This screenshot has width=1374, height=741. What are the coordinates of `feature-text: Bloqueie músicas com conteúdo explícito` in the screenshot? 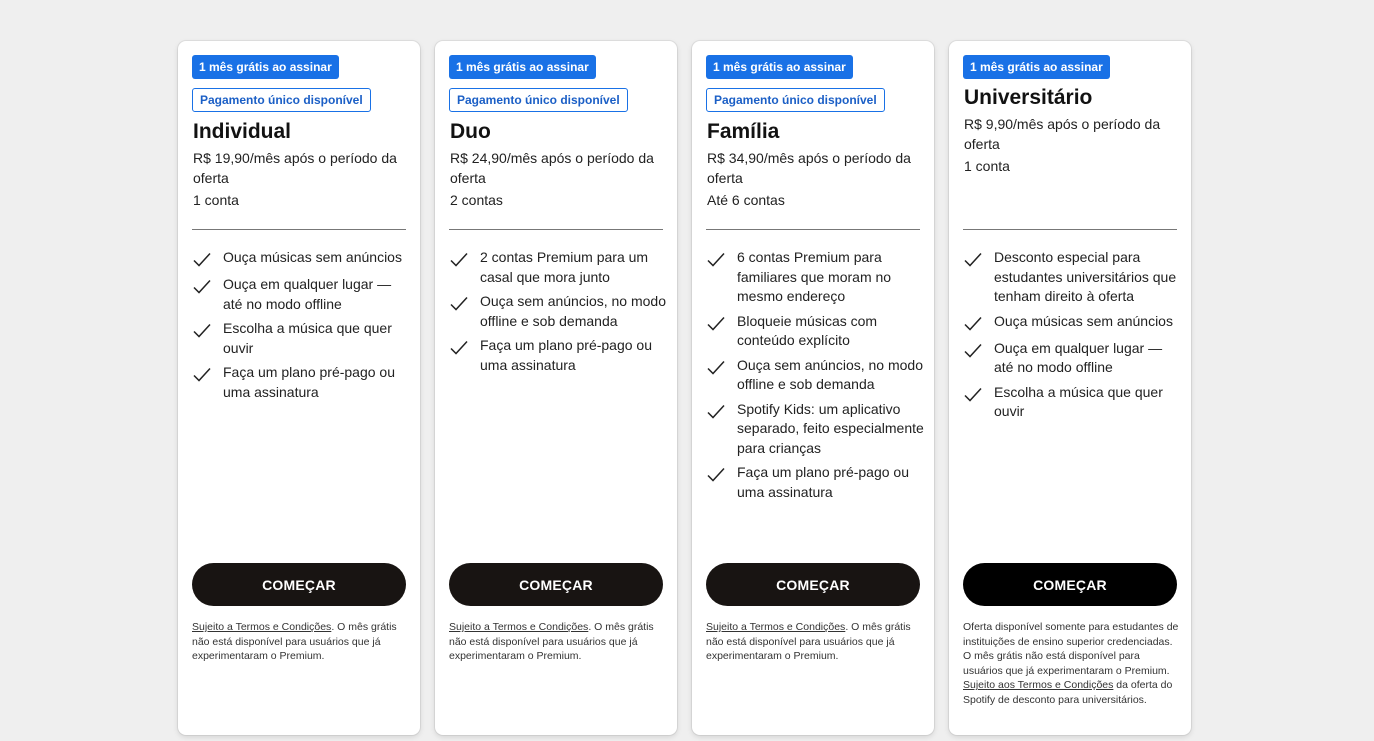 It's located at (807, 330).